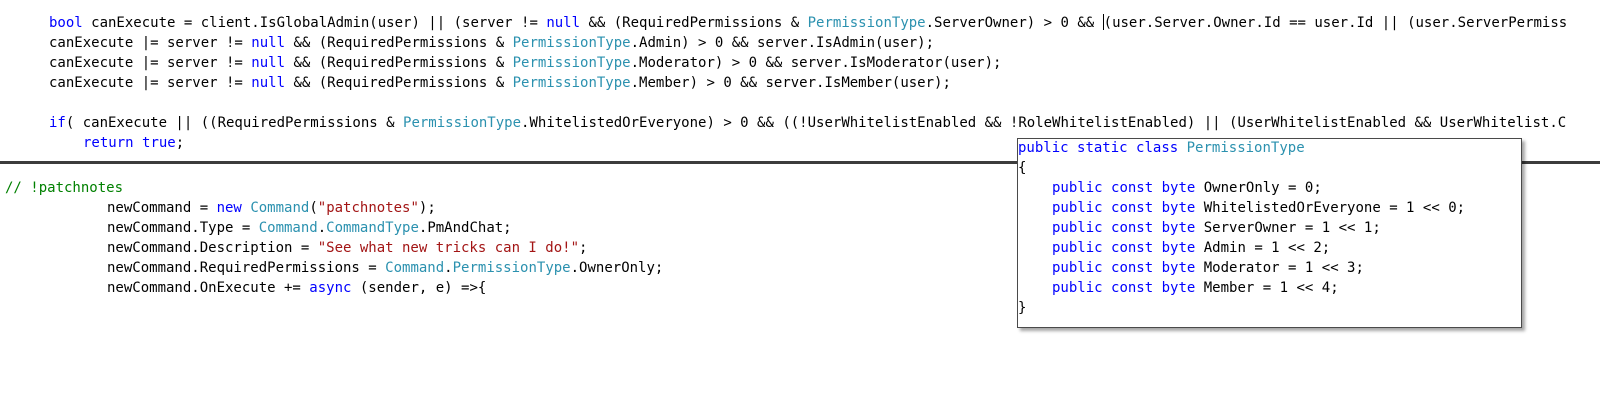 The image size is (1600, 400). I want to click on keyword-token: if, so click(57, 123).